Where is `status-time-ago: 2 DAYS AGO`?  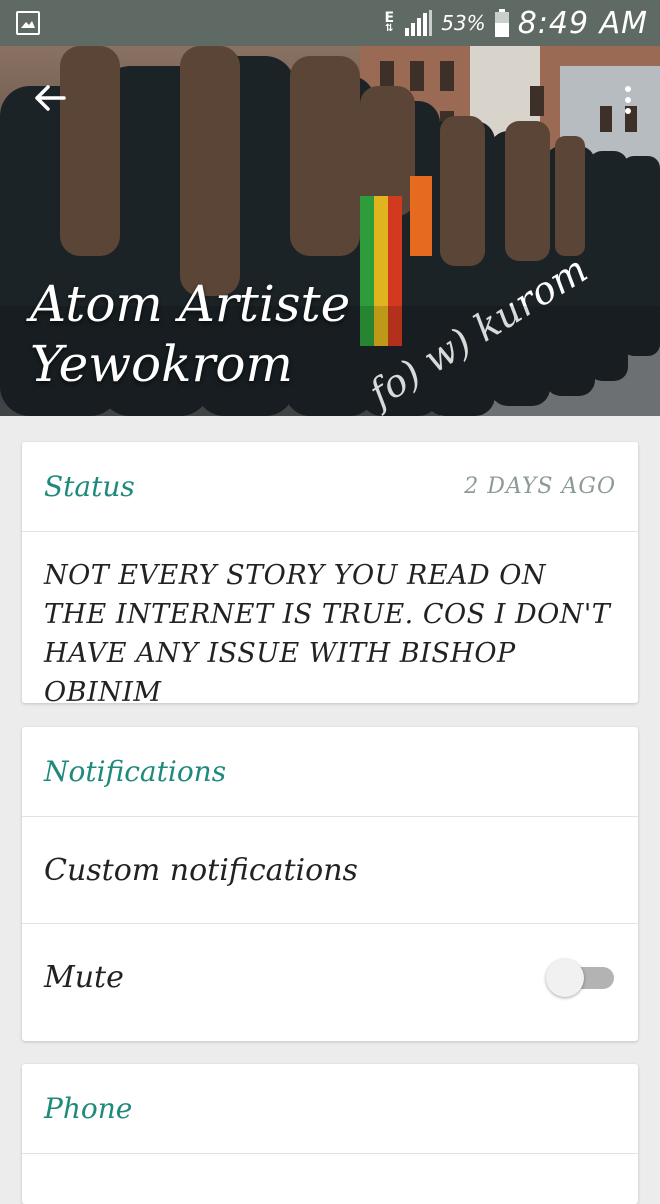
status-time-ago: 2 DAYS AGO is located at coordinates (540, 486).